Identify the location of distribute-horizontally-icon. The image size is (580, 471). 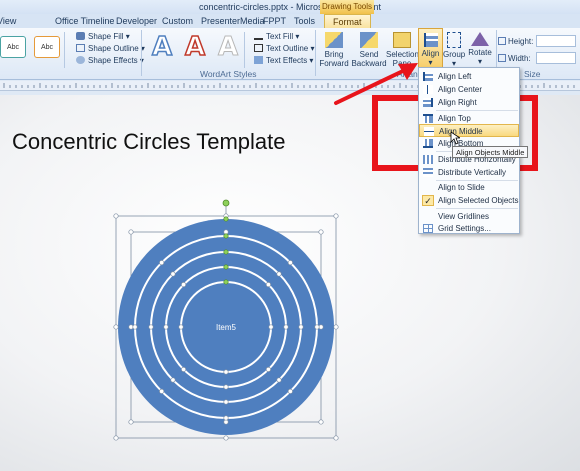
(428, 159).